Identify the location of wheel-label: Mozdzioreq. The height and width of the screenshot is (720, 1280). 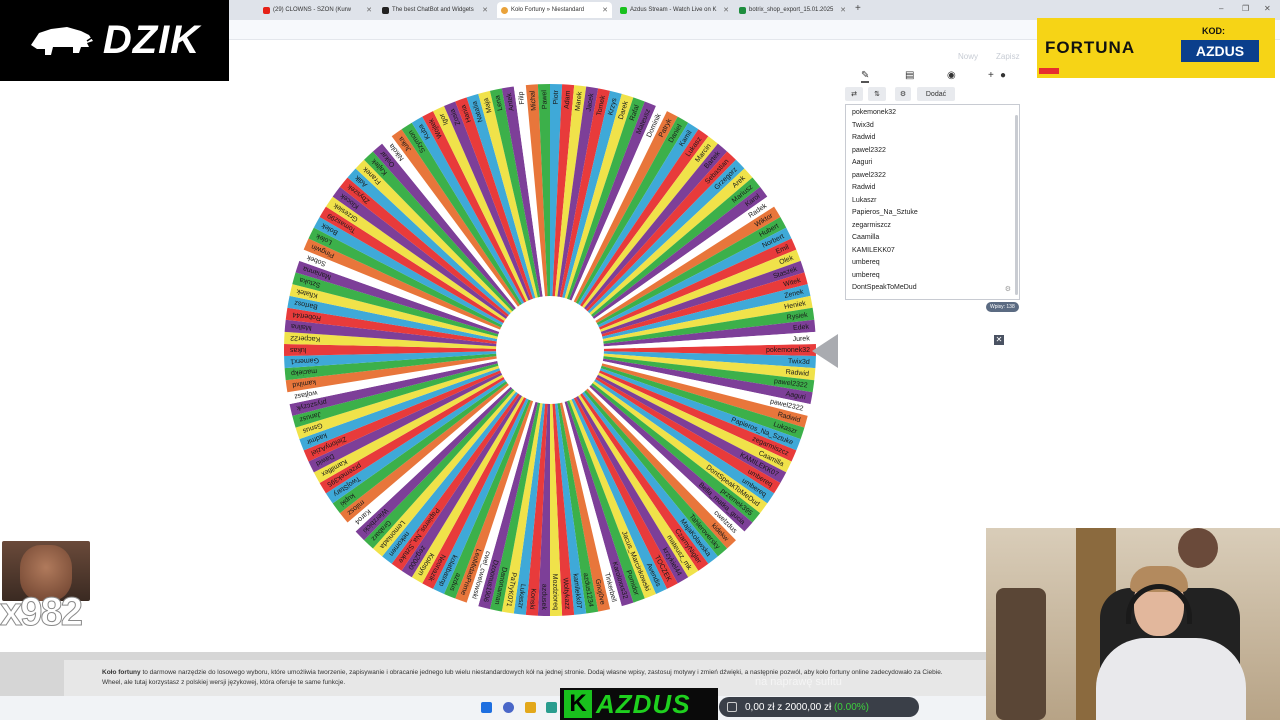
(555, 592).